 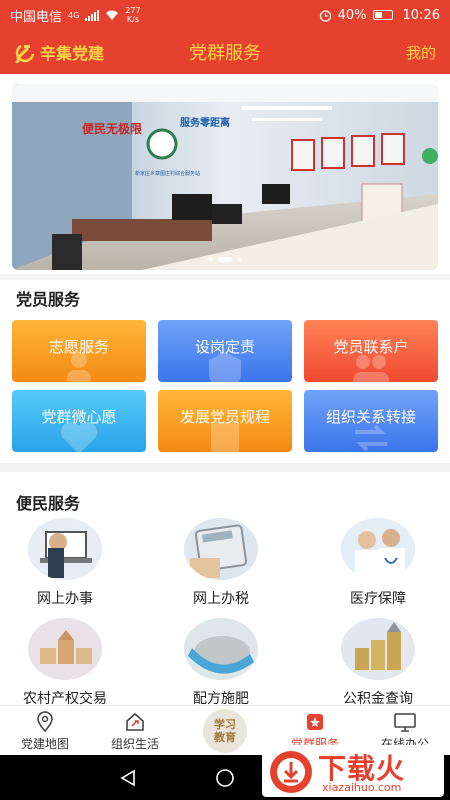 I want to click on map-pin-icon, so click(x=45, y=722).